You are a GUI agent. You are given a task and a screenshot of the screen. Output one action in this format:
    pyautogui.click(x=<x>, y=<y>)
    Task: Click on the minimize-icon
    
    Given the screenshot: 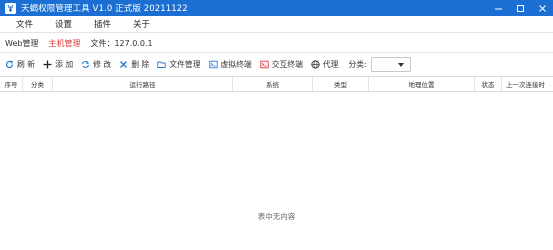 What is the action you would take?
    pyautogui.click(x=498, y=8)
    